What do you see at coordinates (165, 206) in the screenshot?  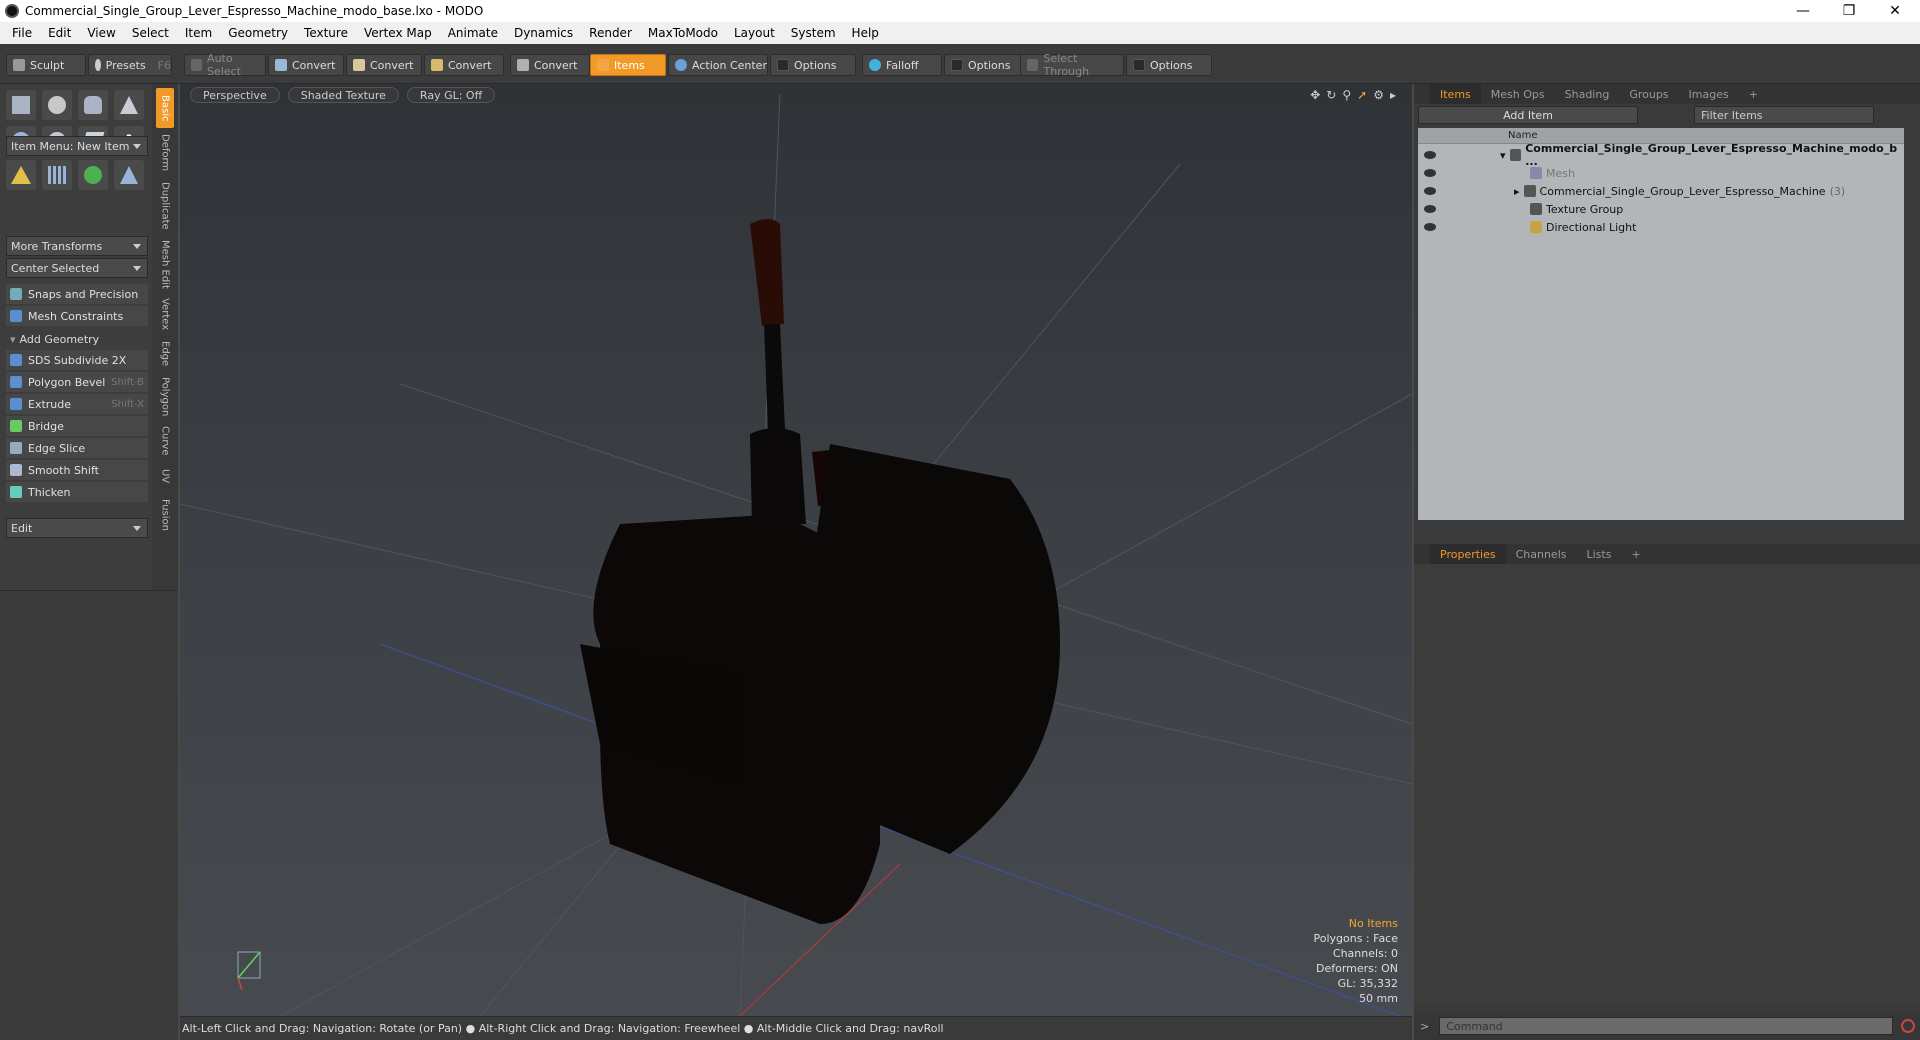 I see `vtab-duplicate: Duplicate` at bounding box center [165, 206].